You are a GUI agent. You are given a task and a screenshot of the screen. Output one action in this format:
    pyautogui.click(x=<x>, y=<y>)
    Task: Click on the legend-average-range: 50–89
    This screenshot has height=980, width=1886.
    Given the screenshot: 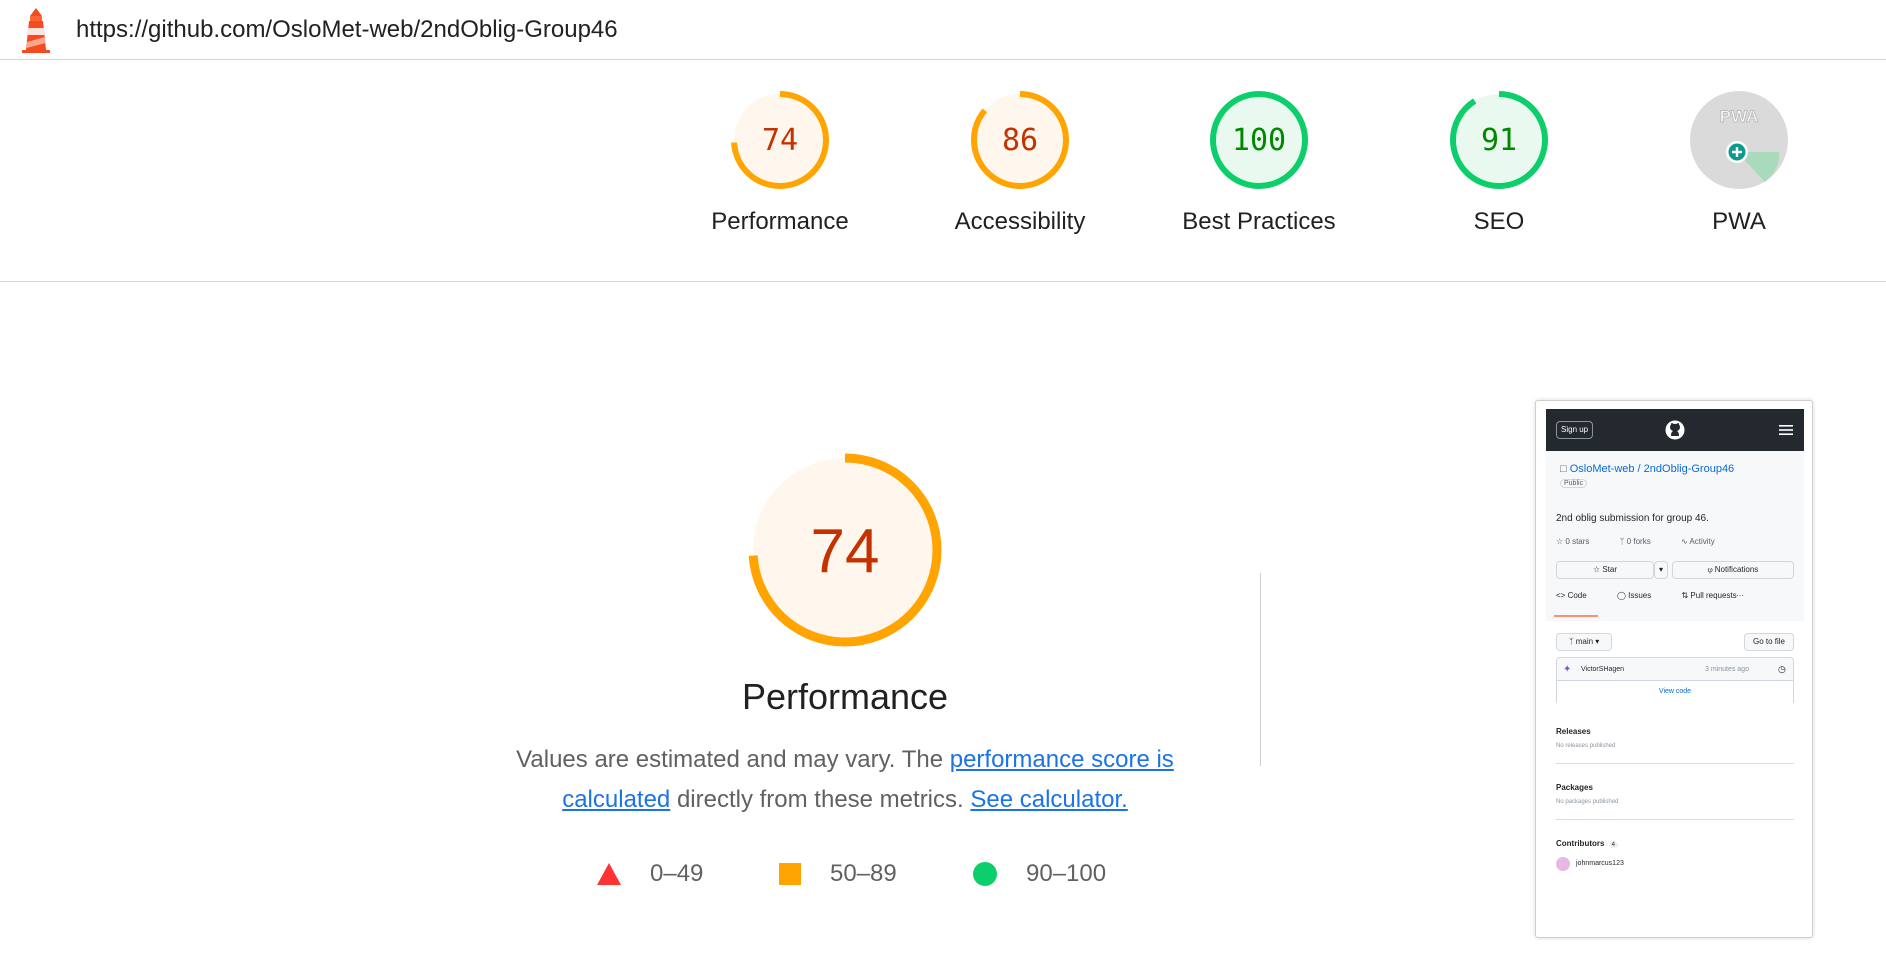 What is the action you would take?
    pyautogui.click(x=863, y=873)
    